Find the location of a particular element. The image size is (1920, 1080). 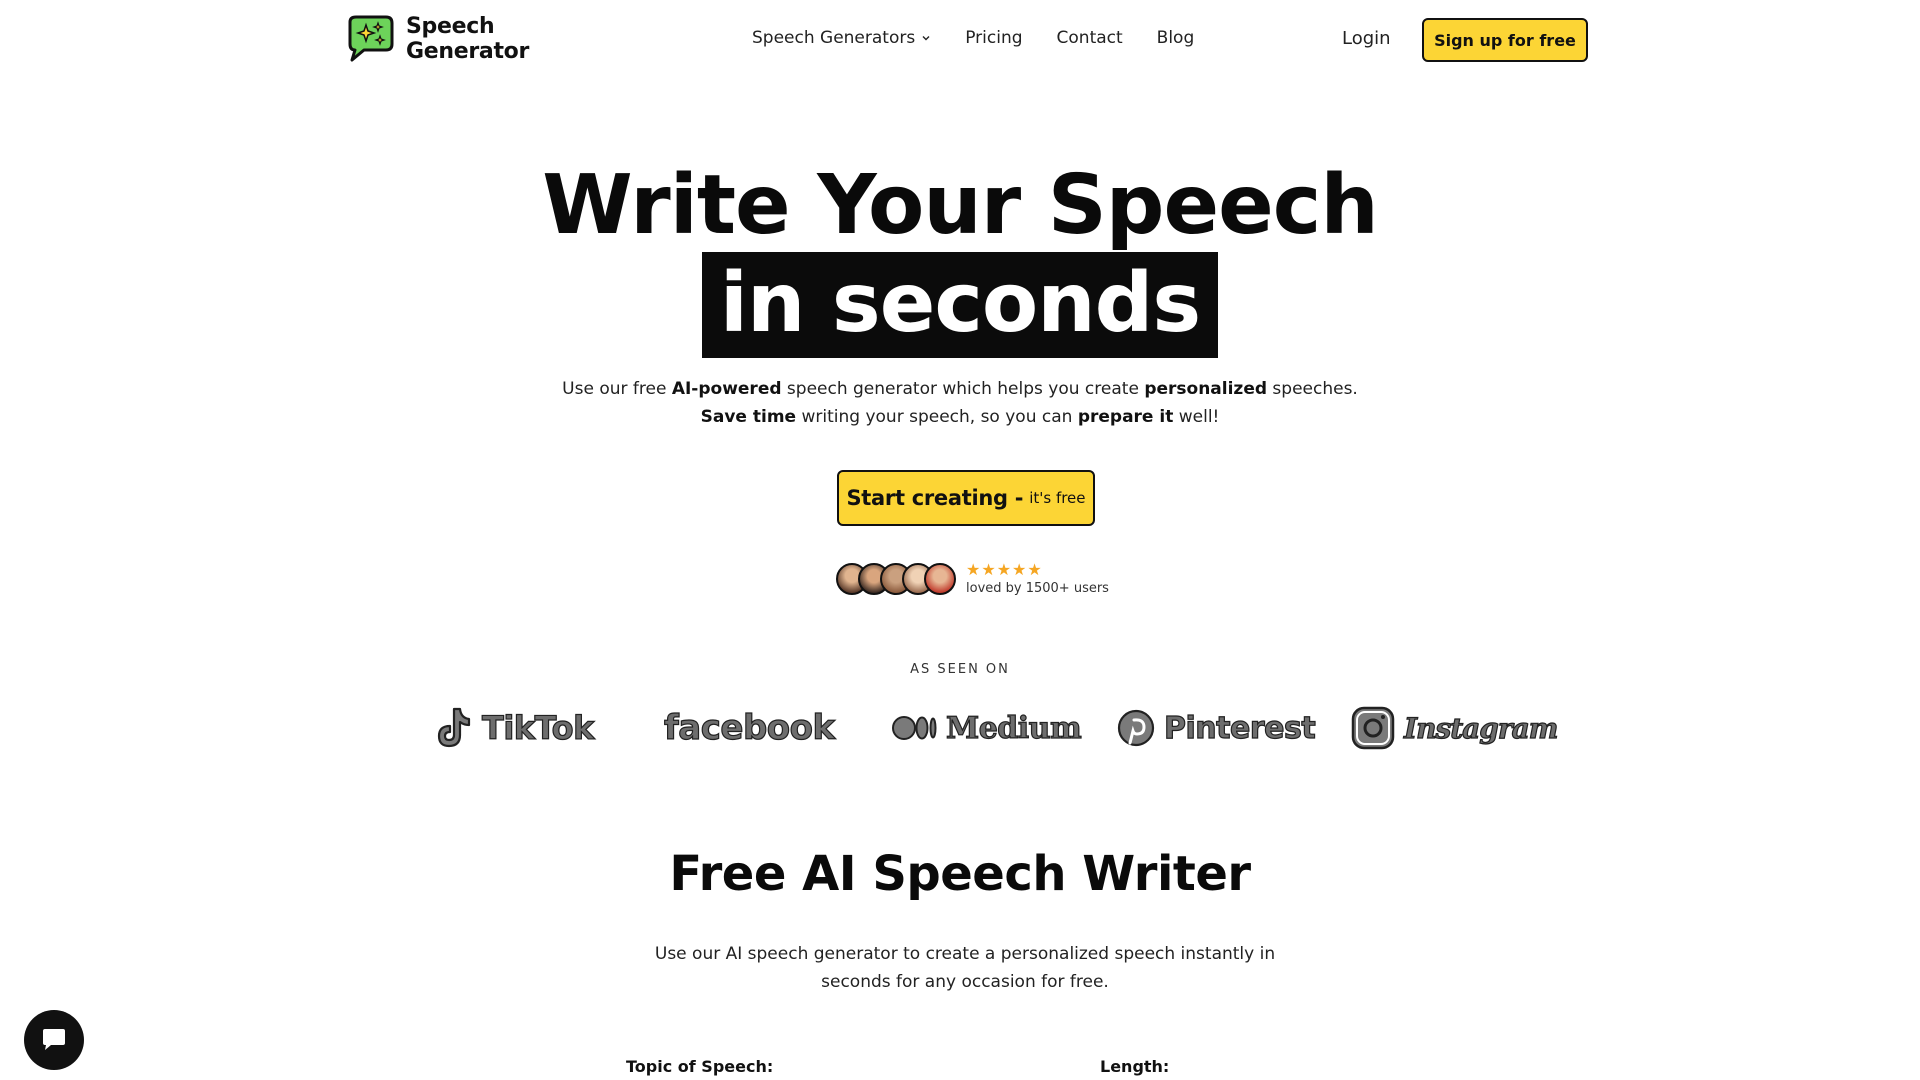

rating-block: ★★★★★ loved by 1500+ users is located at coordinates (1037, 578).